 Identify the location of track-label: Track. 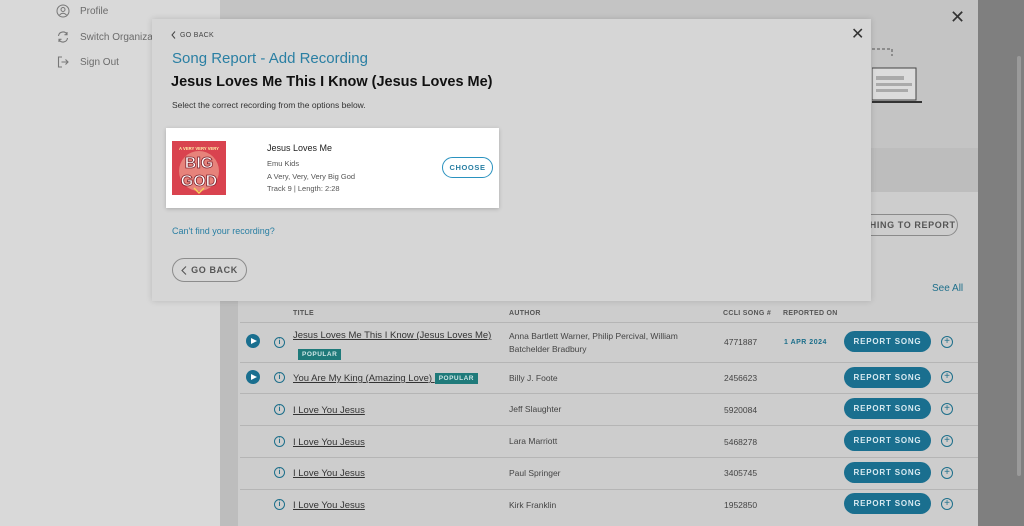
(276, 188).